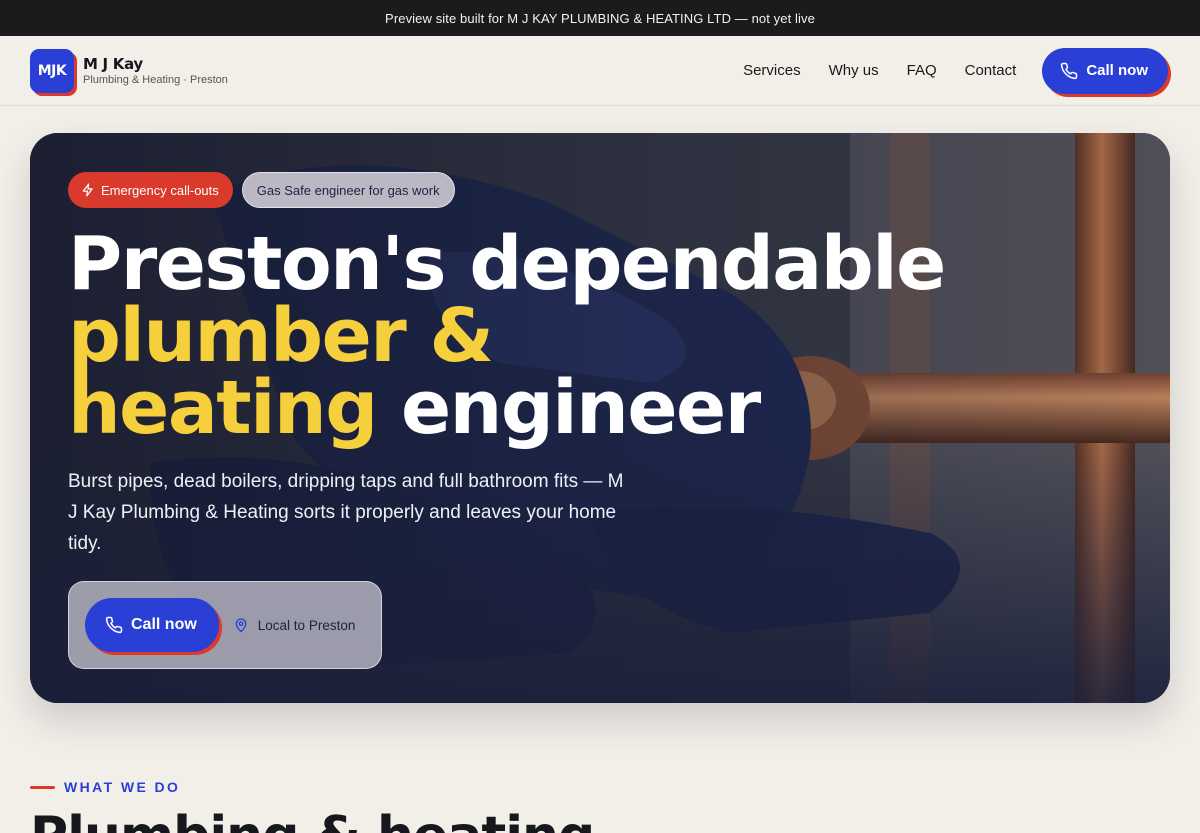 The image size is (1200, 833). I want to click on services-title: Plumbing & heating, so click(312, 819).